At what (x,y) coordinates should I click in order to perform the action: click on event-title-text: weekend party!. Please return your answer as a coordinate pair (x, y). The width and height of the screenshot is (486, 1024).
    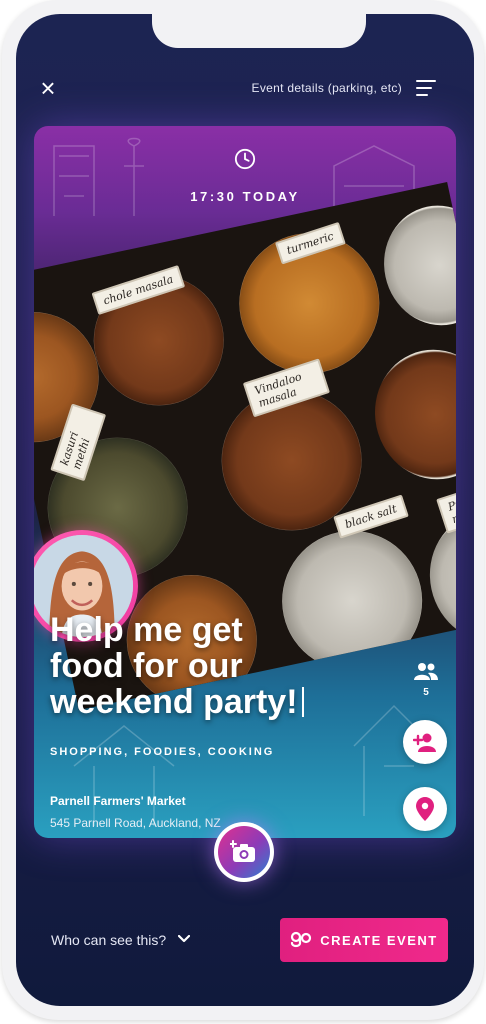
    Looking at the image, I should click on (174, 702).